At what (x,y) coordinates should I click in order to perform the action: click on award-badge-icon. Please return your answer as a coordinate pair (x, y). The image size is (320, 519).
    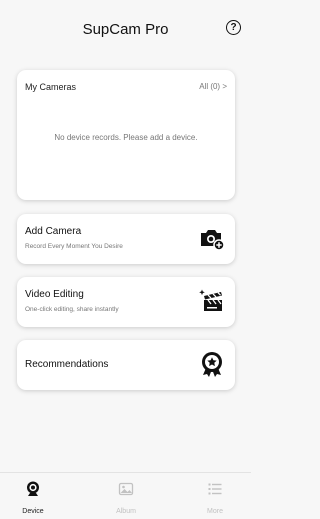
    Looking at the image, I should click on (212, 364).